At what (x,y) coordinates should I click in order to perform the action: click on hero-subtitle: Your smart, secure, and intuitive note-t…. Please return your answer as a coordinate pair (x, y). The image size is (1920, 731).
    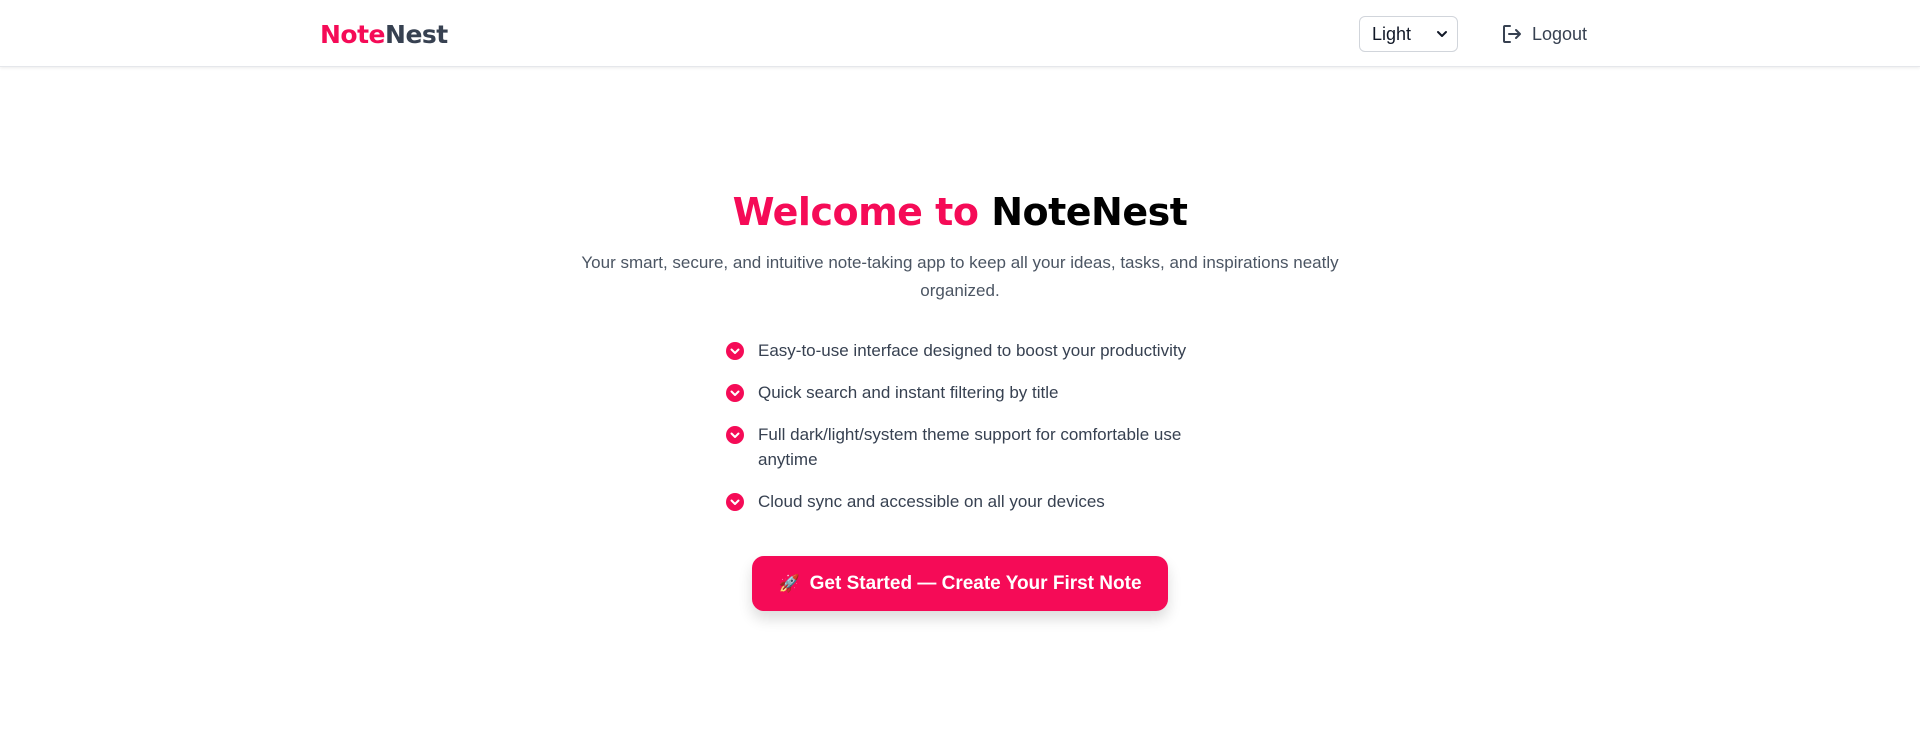
    Looking at the image, I should click on (960, 276).